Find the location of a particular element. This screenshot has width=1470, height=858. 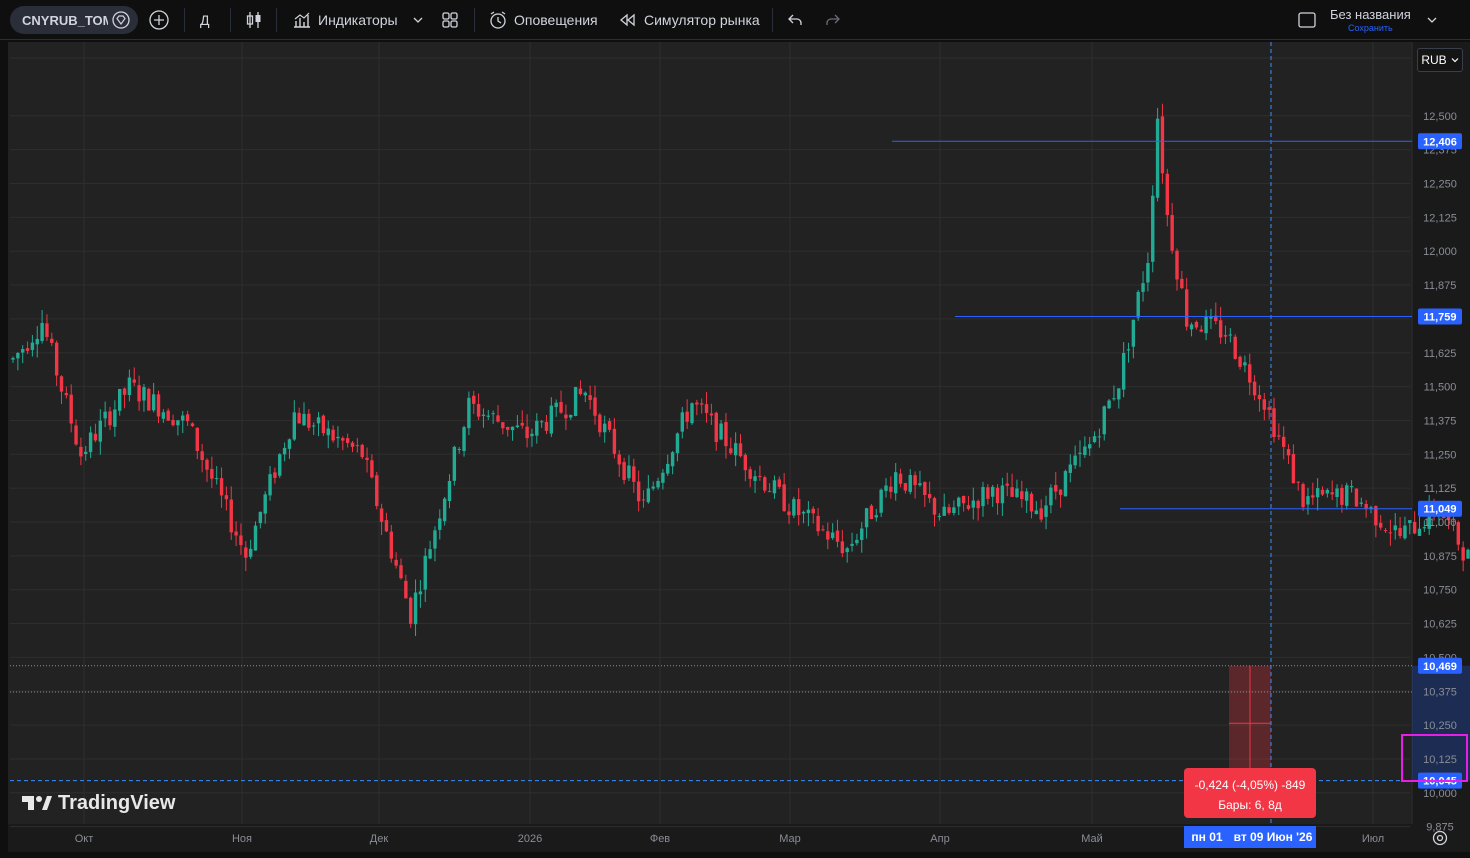

scale-settings-button is located at coordinates (1441, 838).